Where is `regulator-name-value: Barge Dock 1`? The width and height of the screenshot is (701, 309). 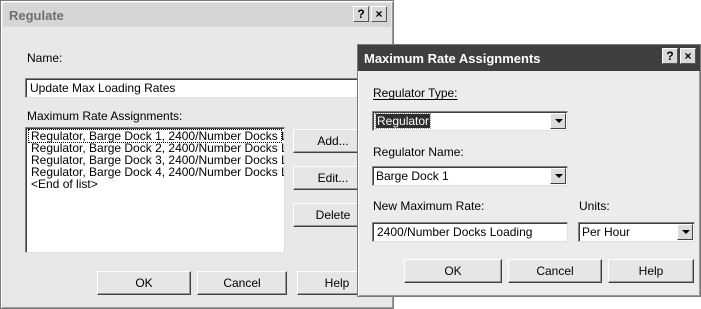 regulator-name-value: Barge Dock 1 is located at coordinates (412, 176).